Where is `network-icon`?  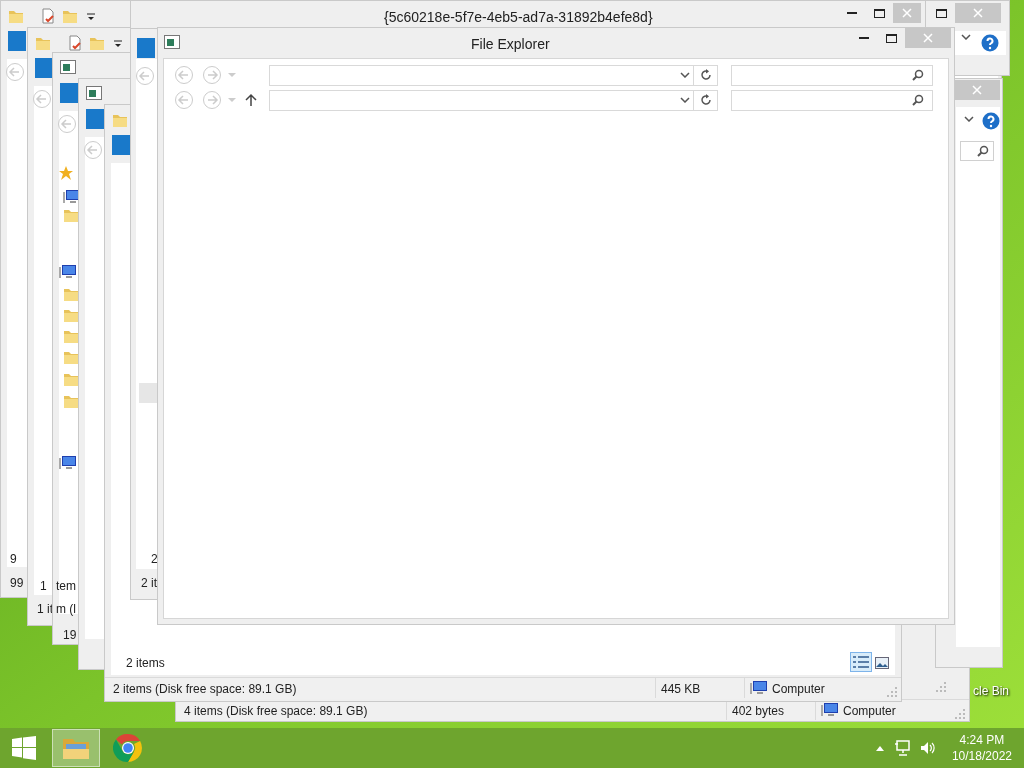
network-icon is located at coordinates (901, 748).